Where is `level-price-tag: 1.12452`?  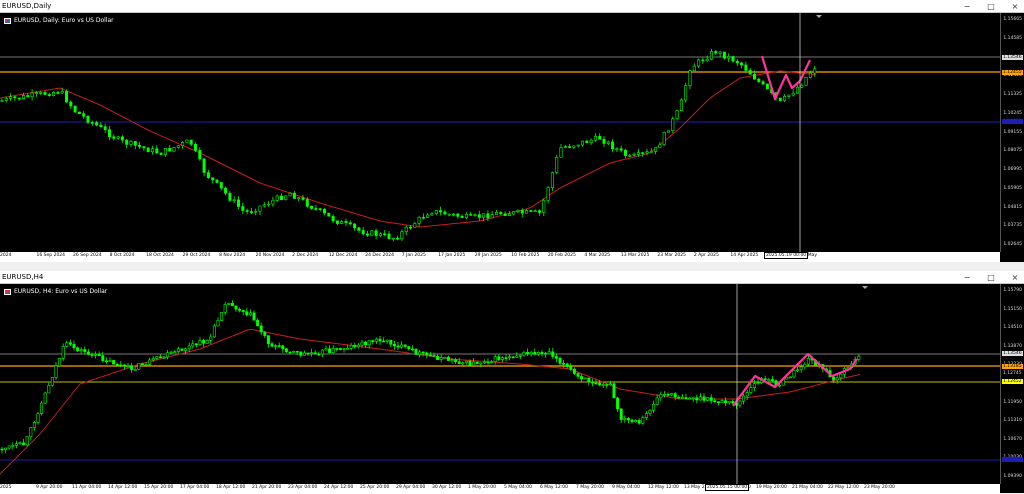 level-price-tag: 1.12452 is located at coordinates (1012, 381).